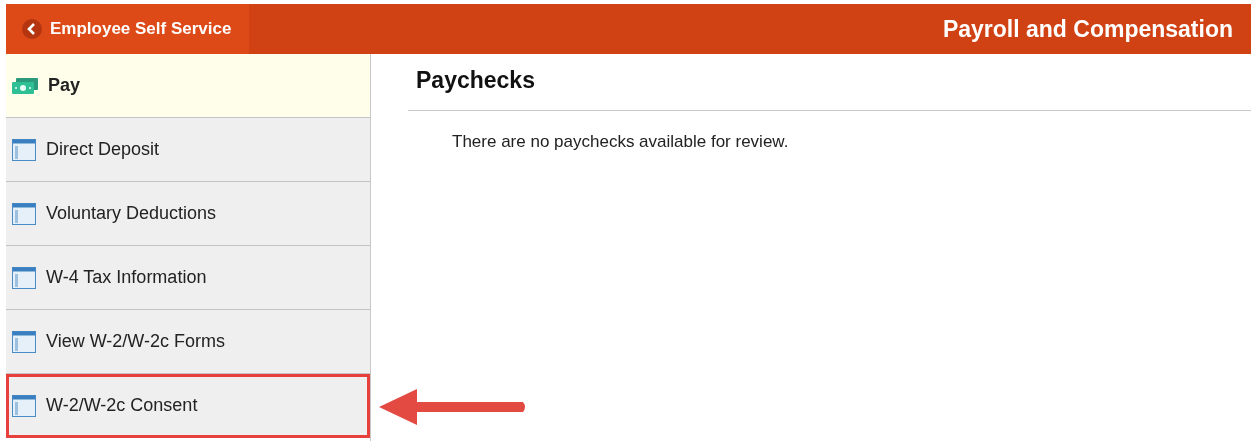 The image size is (1251, 445). Describe the element at coordinates (128, 29) in the screenshot. I see `back-button: Employee Self Service` at that location.